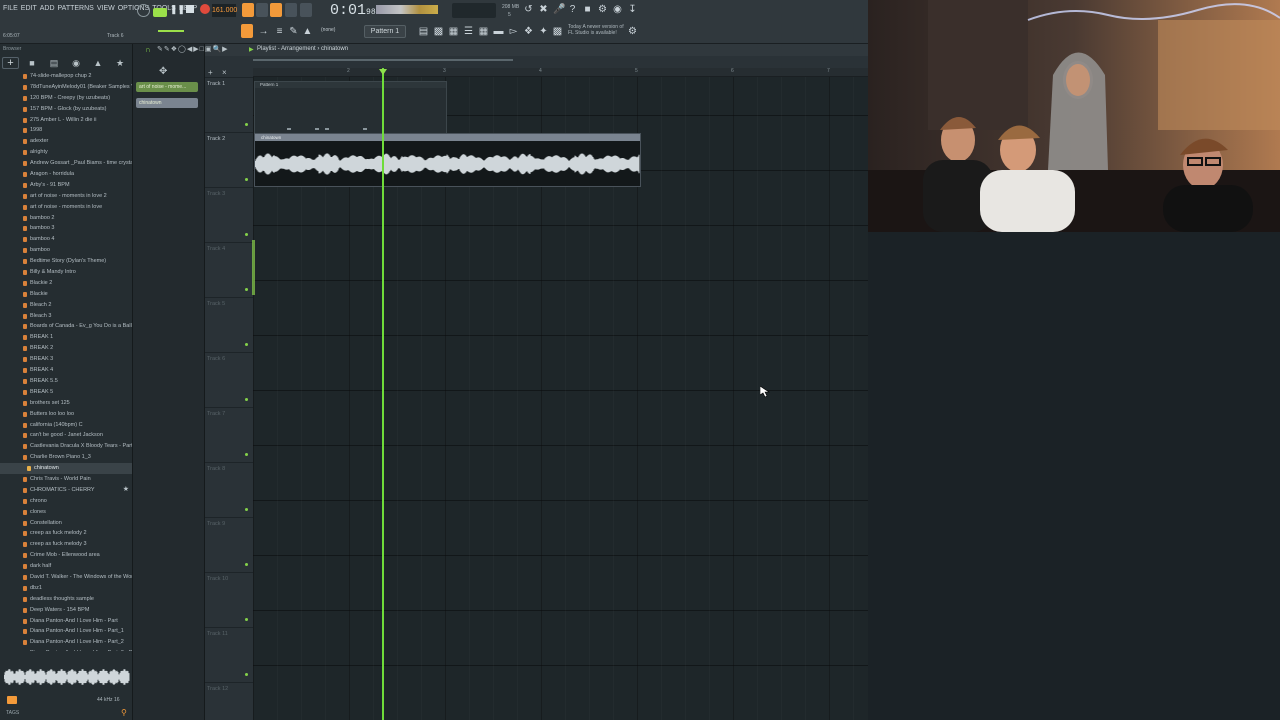 The image size is (1280, 720). I want to click on tags-label: TAGS, so click(12, 713).